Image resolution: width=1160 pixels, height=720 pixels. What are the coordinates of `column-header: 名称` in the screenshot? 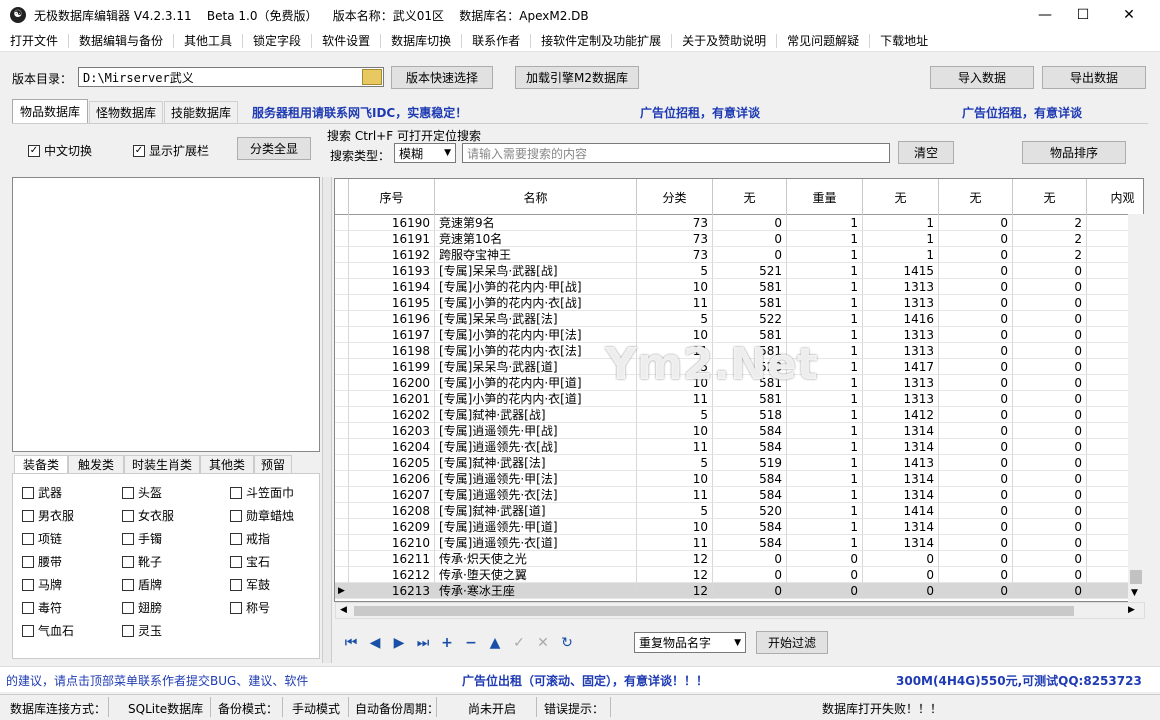 It's located at (536, 197).